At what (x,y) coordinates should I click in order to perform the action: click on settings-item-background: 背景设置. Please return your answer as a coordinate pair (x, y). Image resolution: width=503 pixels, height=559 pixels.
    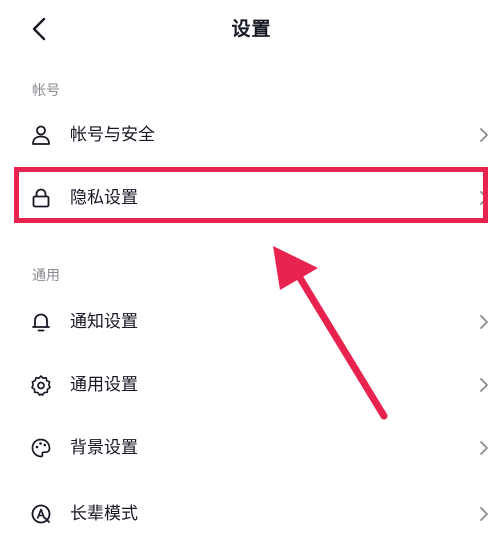
    Looking at the image, I should click on (251, 448).